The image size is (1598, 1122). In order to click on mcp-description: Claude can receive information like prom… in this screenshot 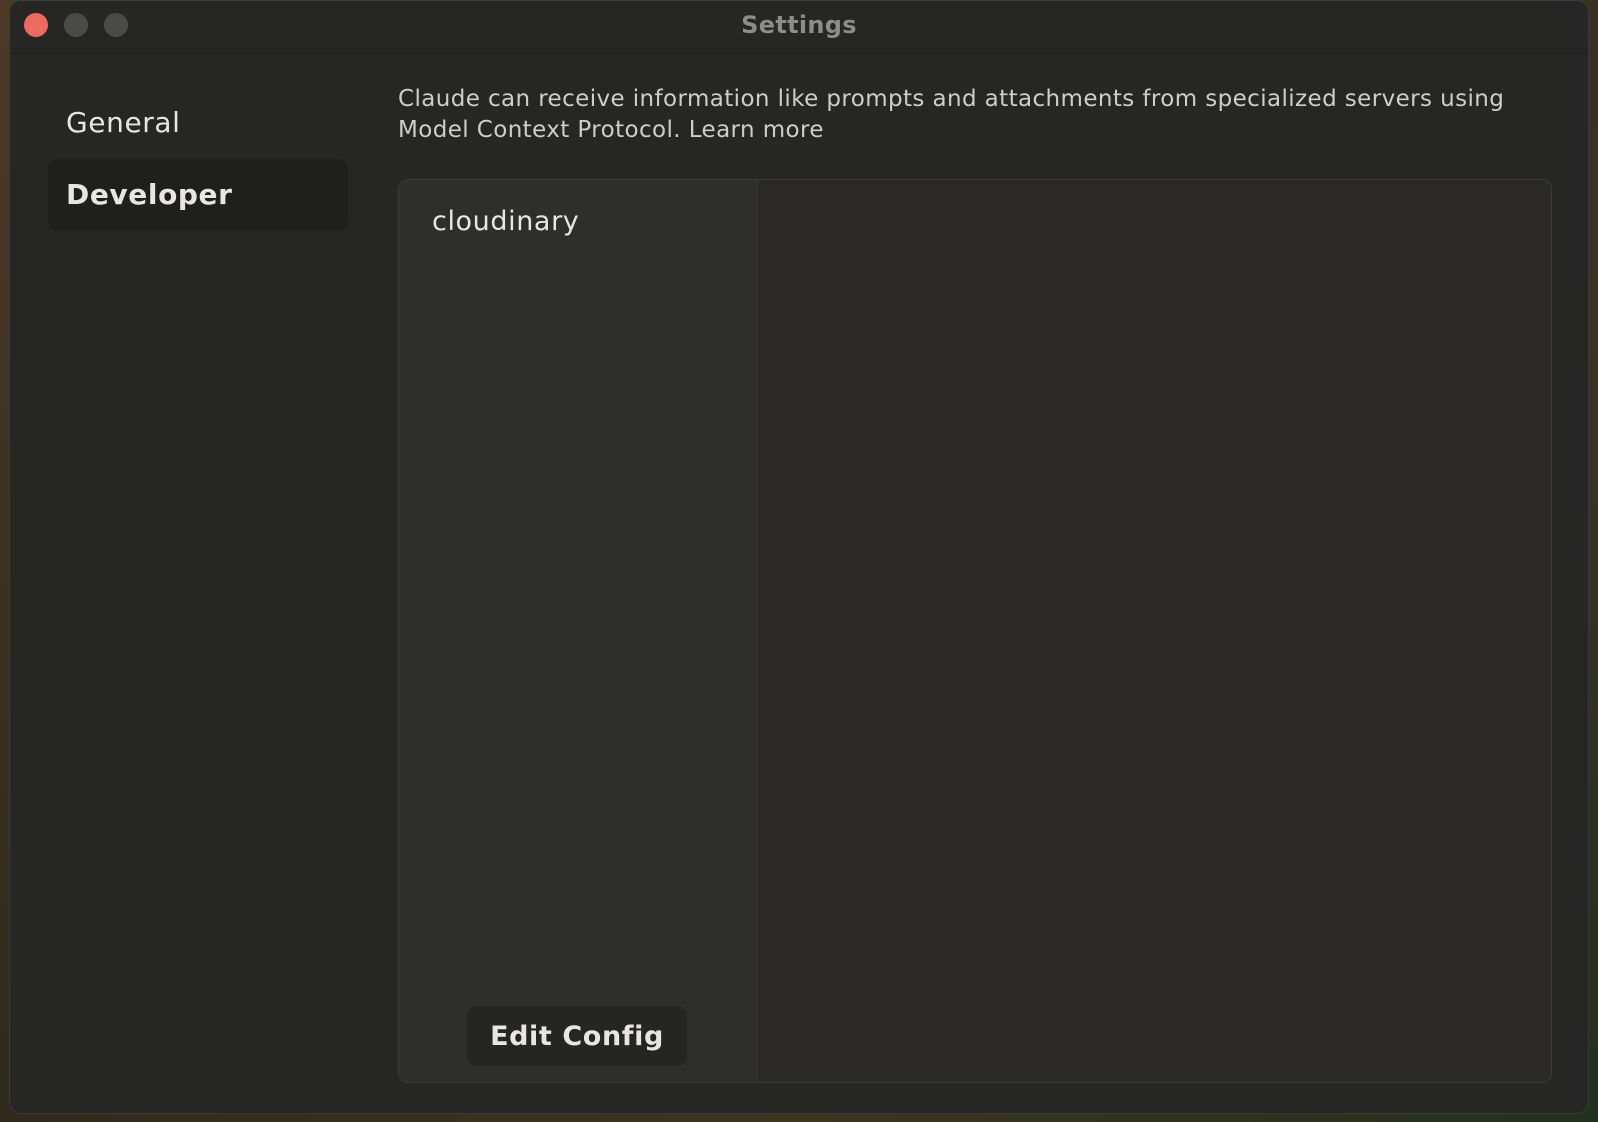, I will do `click(973, 115)`.